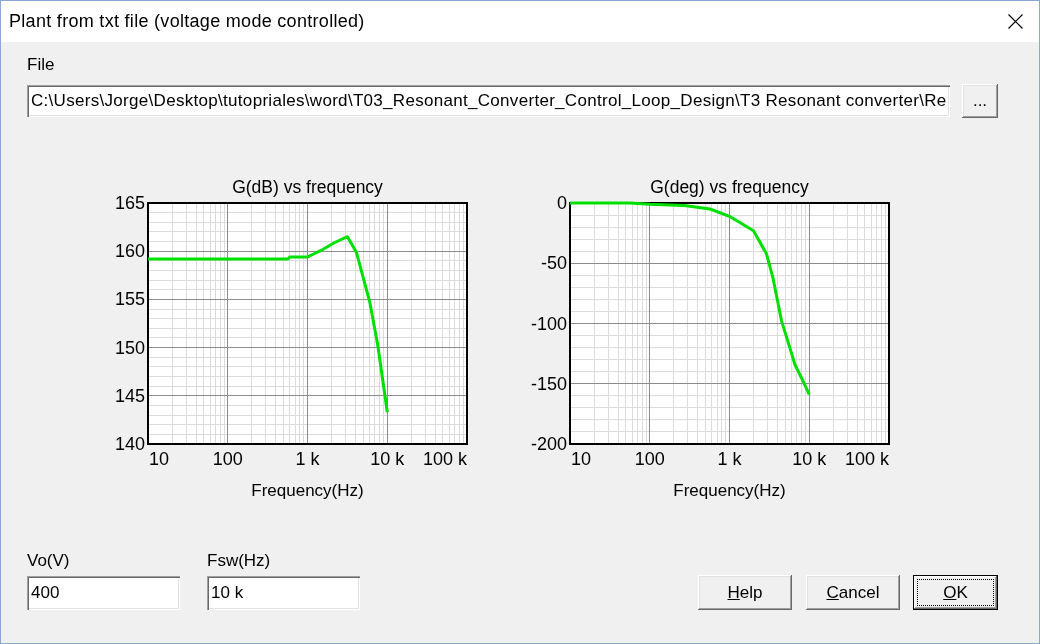  I want to click on axis-tick-label: -50, so click(554, 263).